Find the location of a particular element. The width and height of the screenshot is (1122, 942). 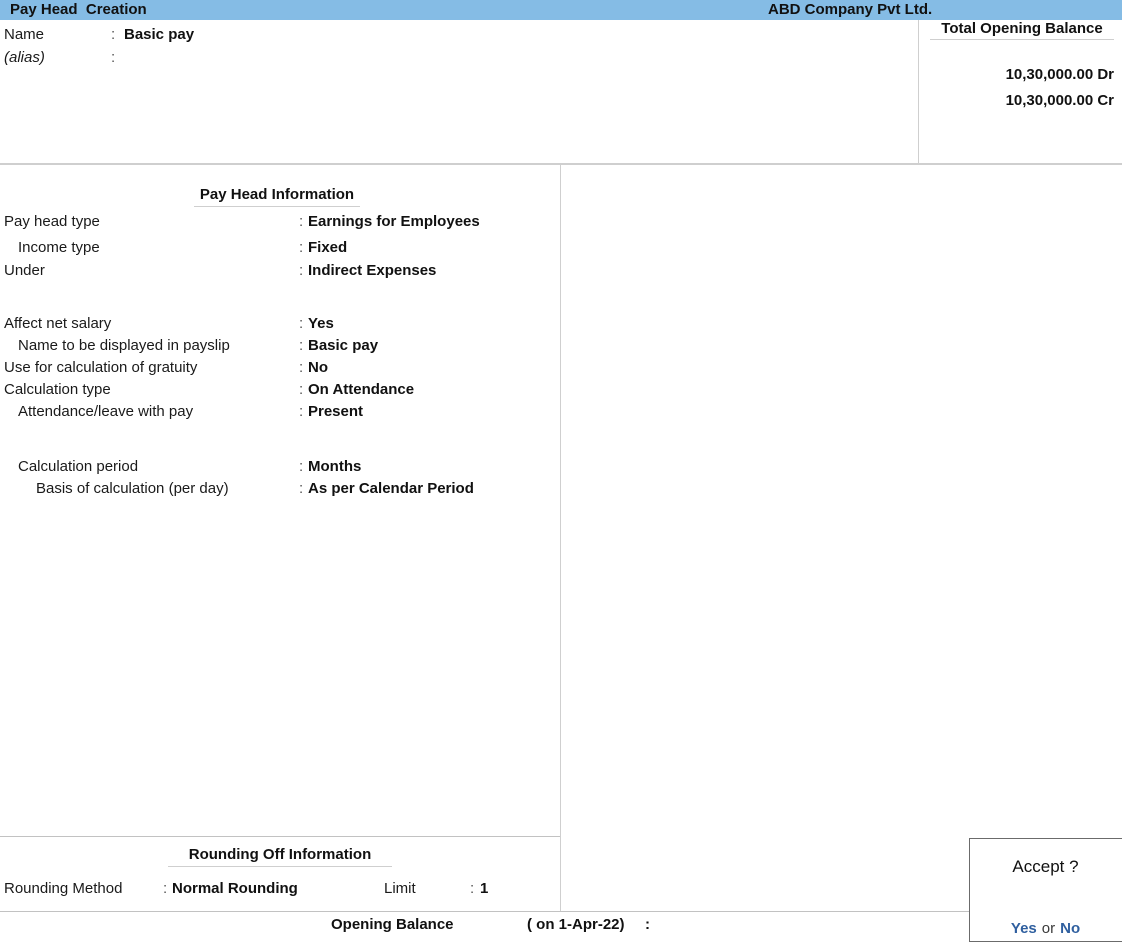

rounding-off-information-title: Rounding Off Information is located at coordinates (280, 856).